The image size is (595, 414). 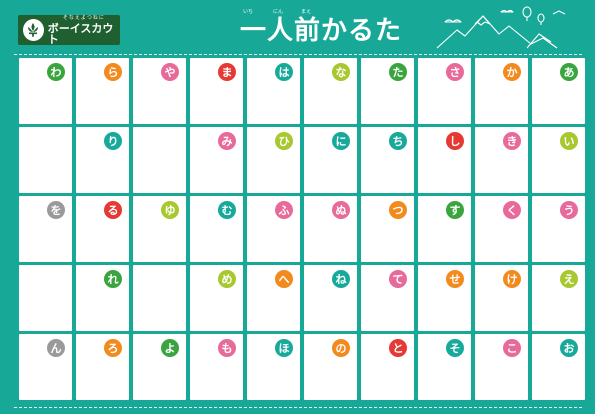 What do you see at coordinates (227, 279) in the screenshot?
I see `kana-badge: め` at bounding box center [227, 279].